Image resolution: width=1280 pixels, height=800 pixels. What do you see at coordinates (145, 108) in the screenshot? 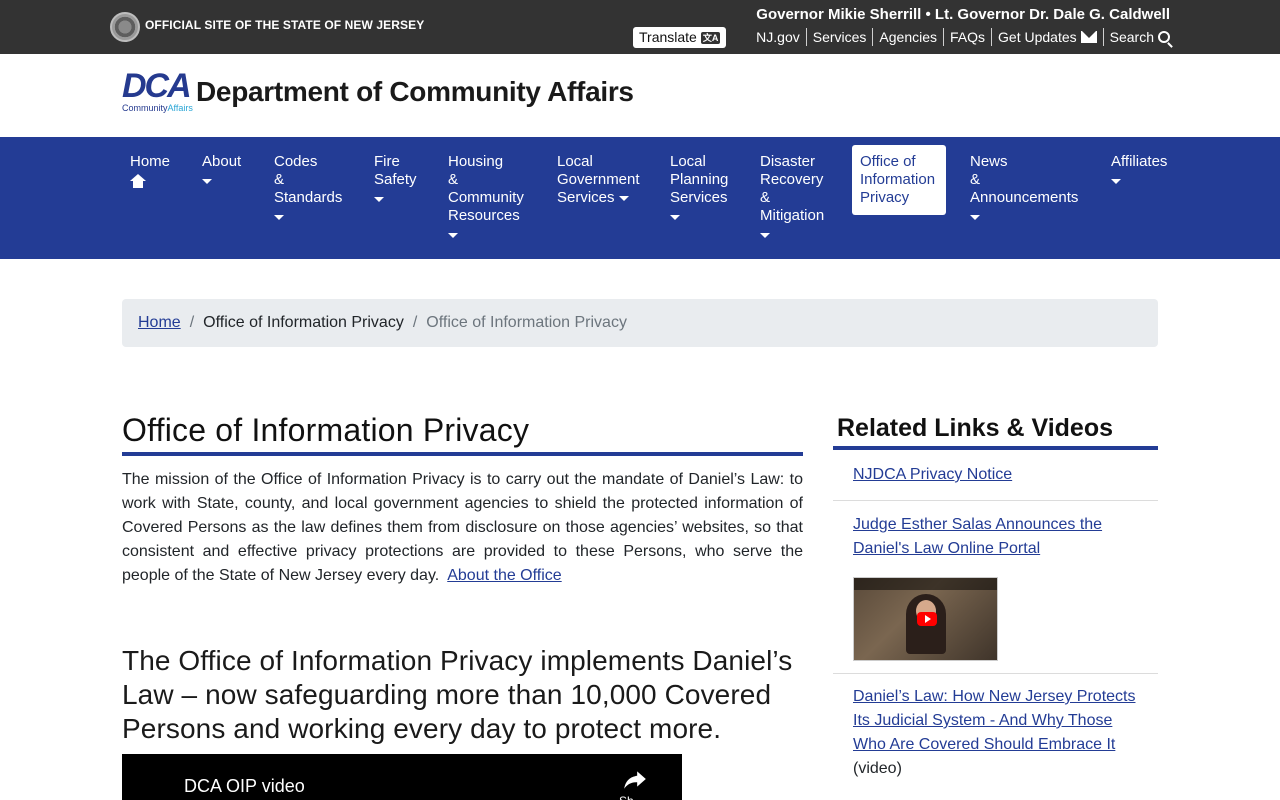
I see `logo-sub-community: Community` at bounding box center [145, 108].